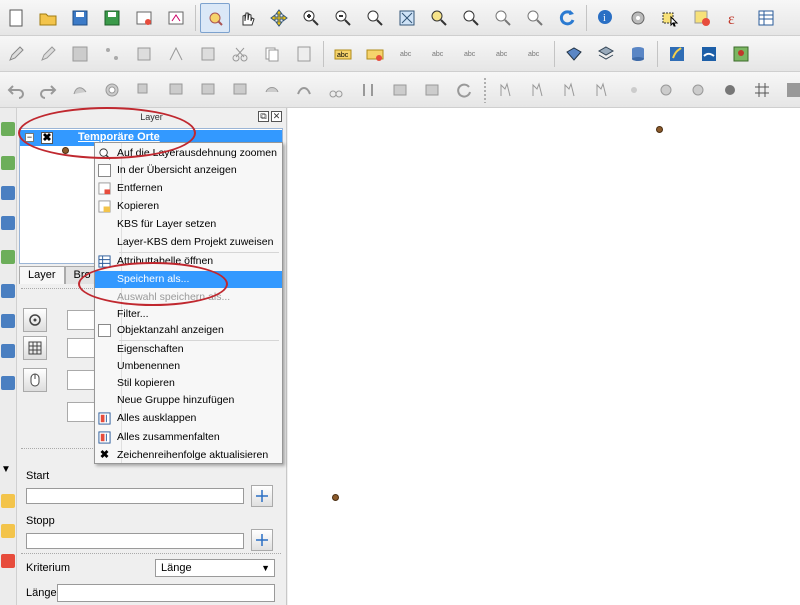 The image size is (800, 605). I want to click on close-panel-icon: ✕, so click(276, 116).